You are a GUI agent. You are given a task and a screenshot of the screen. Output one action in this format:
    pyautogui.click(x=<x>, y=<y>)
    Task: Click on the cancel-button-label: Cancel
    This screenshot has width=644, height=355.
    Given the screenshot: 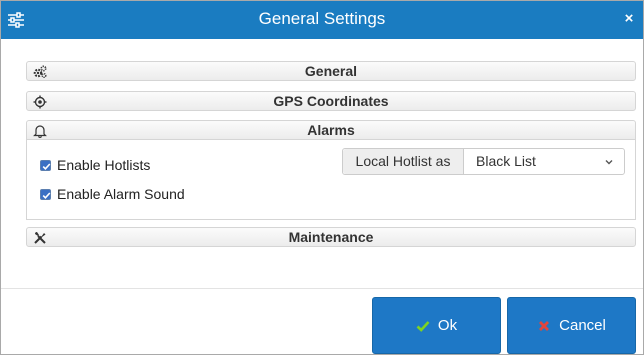 What is the action you would take?
    pyautogui.click(x=582, y=325)
    